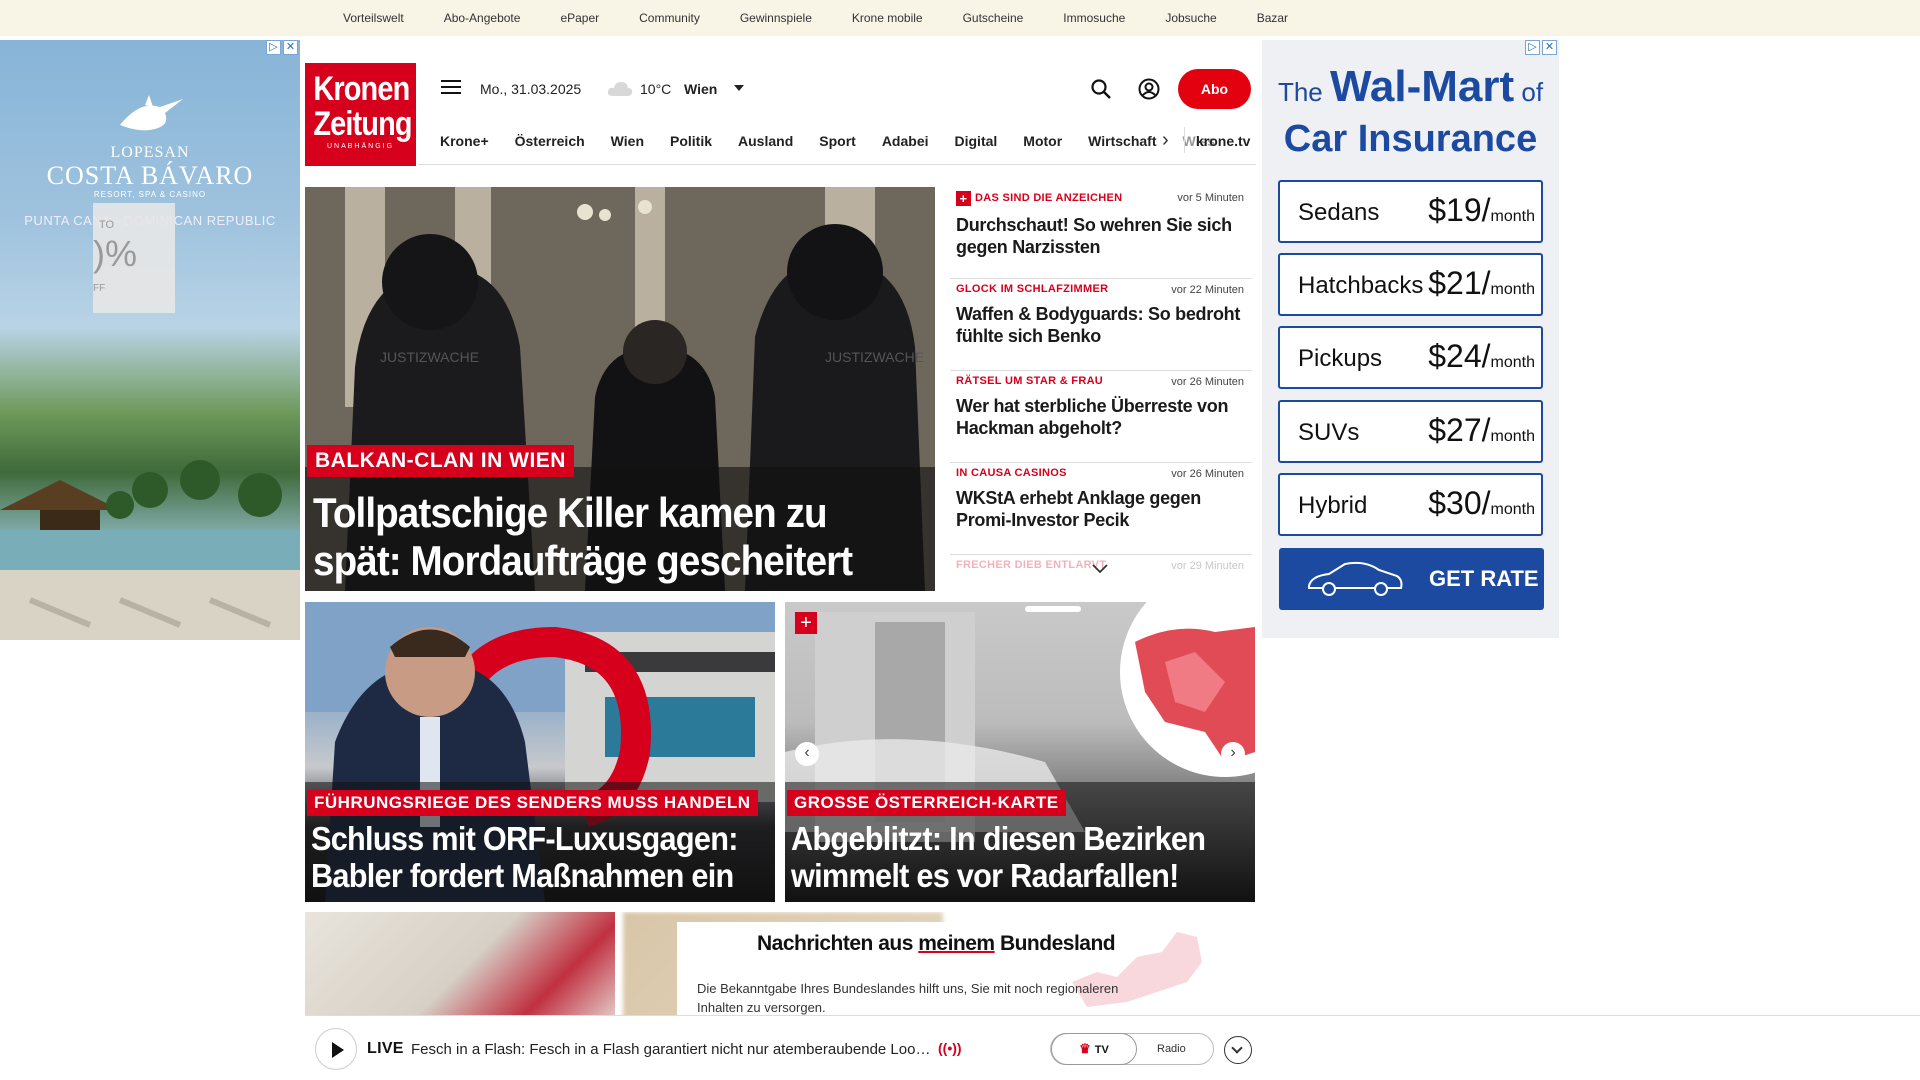  What do you see at coordinates (963, 198) in the screenshot?
I see `krone-plus-icon: +` at bounding box center [963, 198].